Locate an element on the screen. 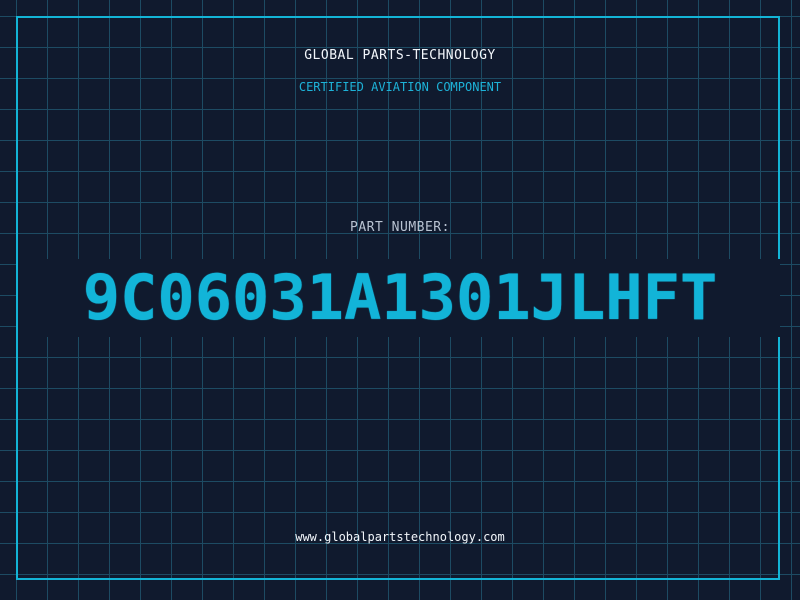 The width and height of the screenshot is (800, 600). certification-subtitle: CERTIFIED AVIATION COMPONENT is located at coordinates (400, 87).